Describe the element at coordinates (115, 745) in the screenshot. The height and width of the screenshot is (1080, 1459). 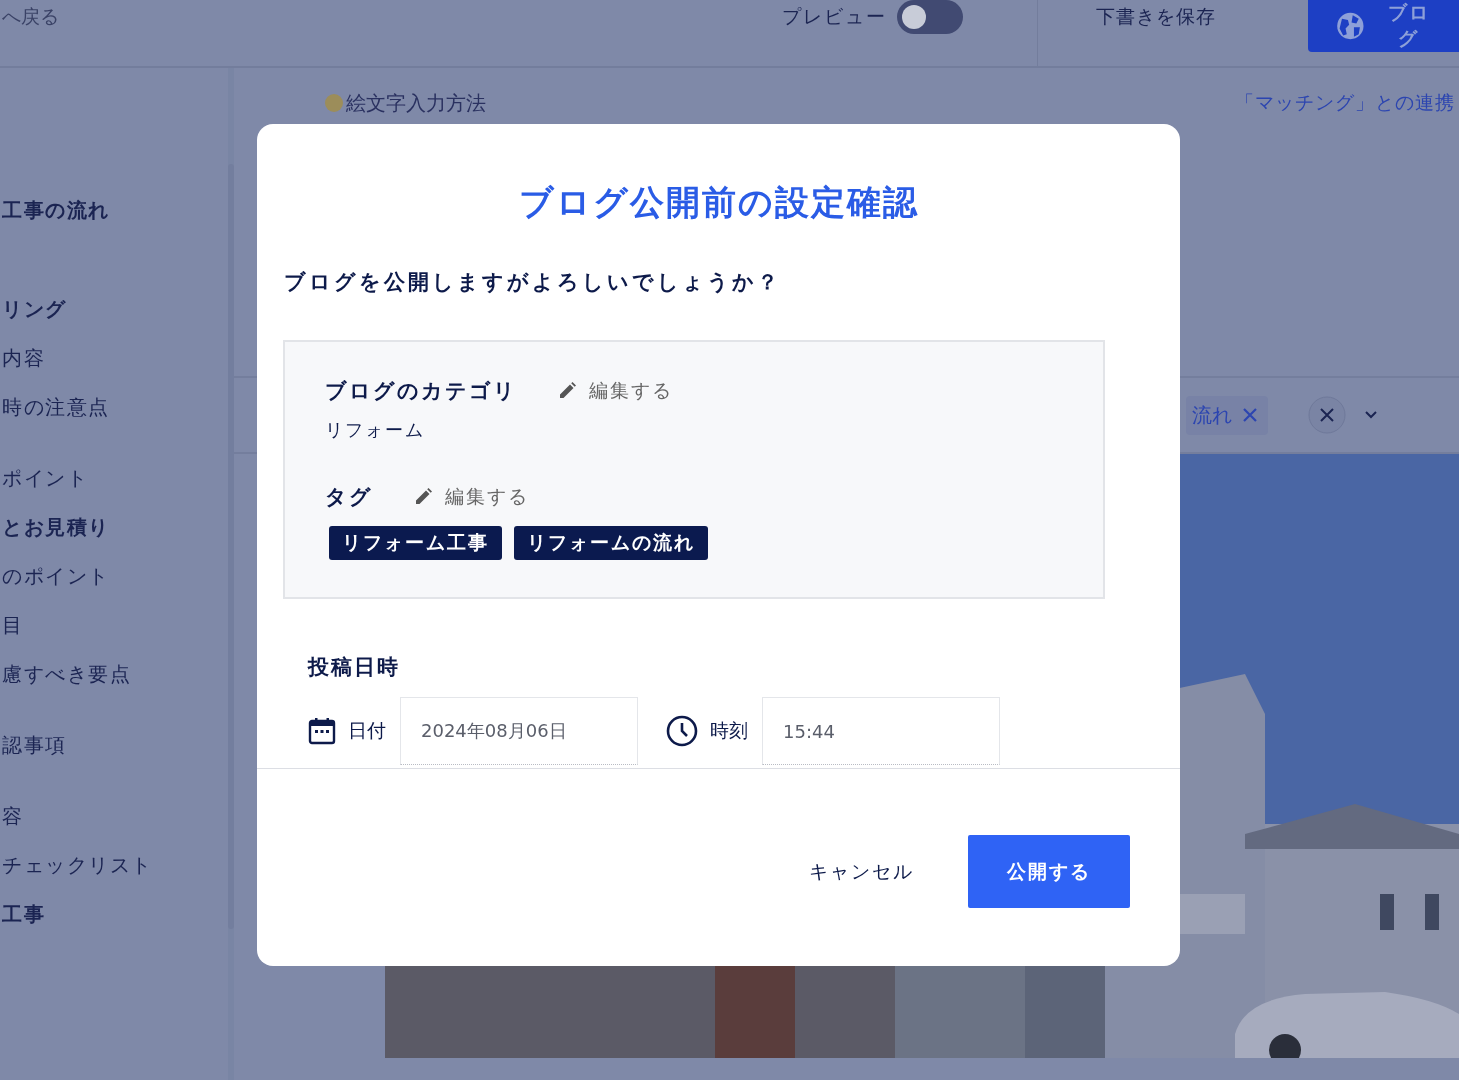
I see `outline-item: 認事項` at that location.